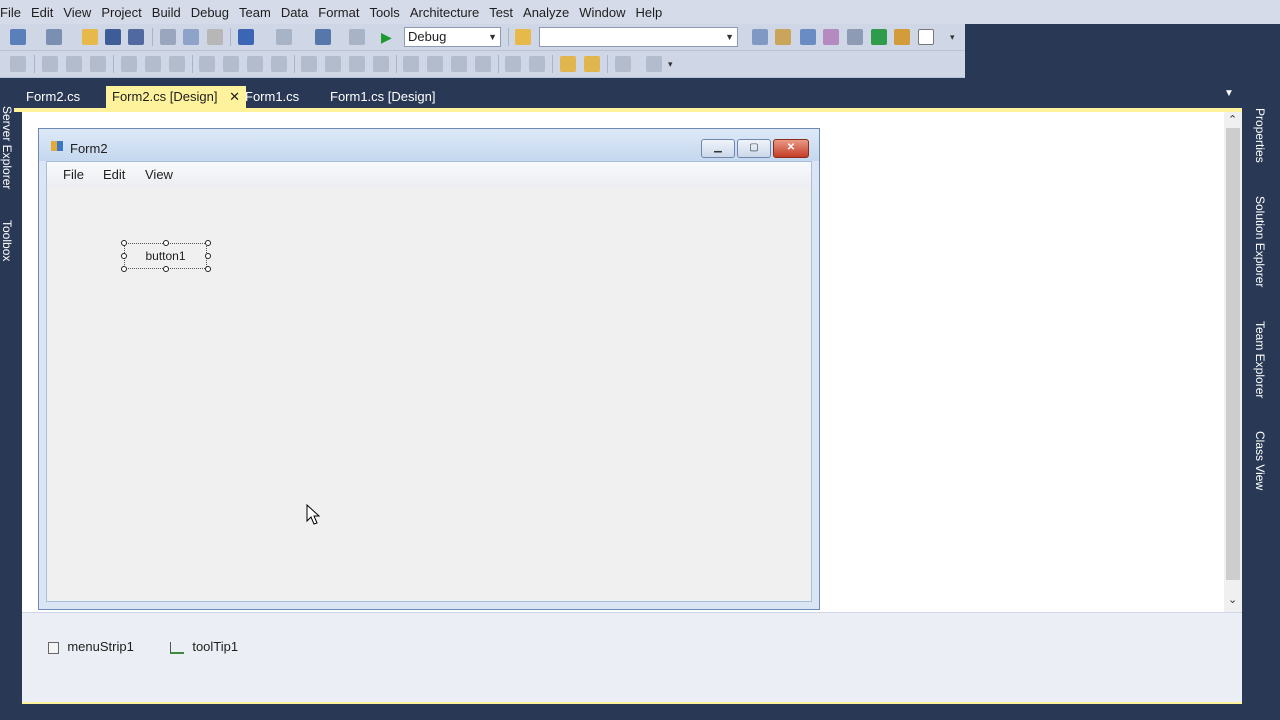 This screenshot has height=720, width=1280. I want to click on redo-icon, so click(284, 37).